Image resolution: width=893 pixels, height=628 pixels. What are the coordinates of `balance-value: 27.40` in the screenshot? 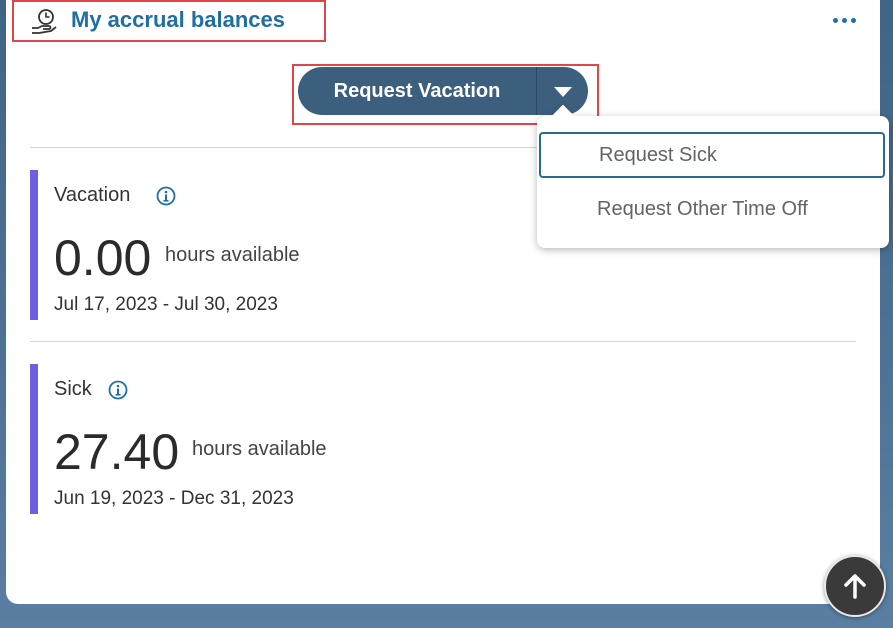 It's located at (117, 452).